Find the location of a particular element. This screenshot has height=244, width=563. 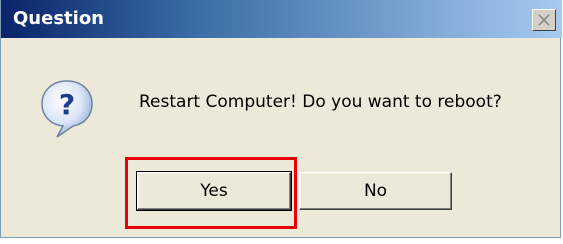

dialog-message: Restart Computer! Do you want to reboot? is located at coordinates (320, 102).